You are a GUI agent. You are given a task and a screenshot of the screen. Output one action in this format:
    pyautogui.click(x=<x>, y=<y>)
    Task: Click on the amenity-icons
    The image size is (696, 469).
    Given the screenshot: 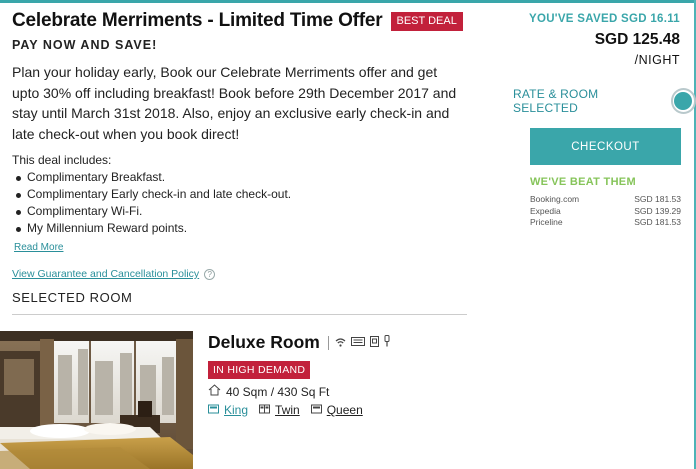 What is the action you would take?
    pyautogui.click(x=358, y=343)
    